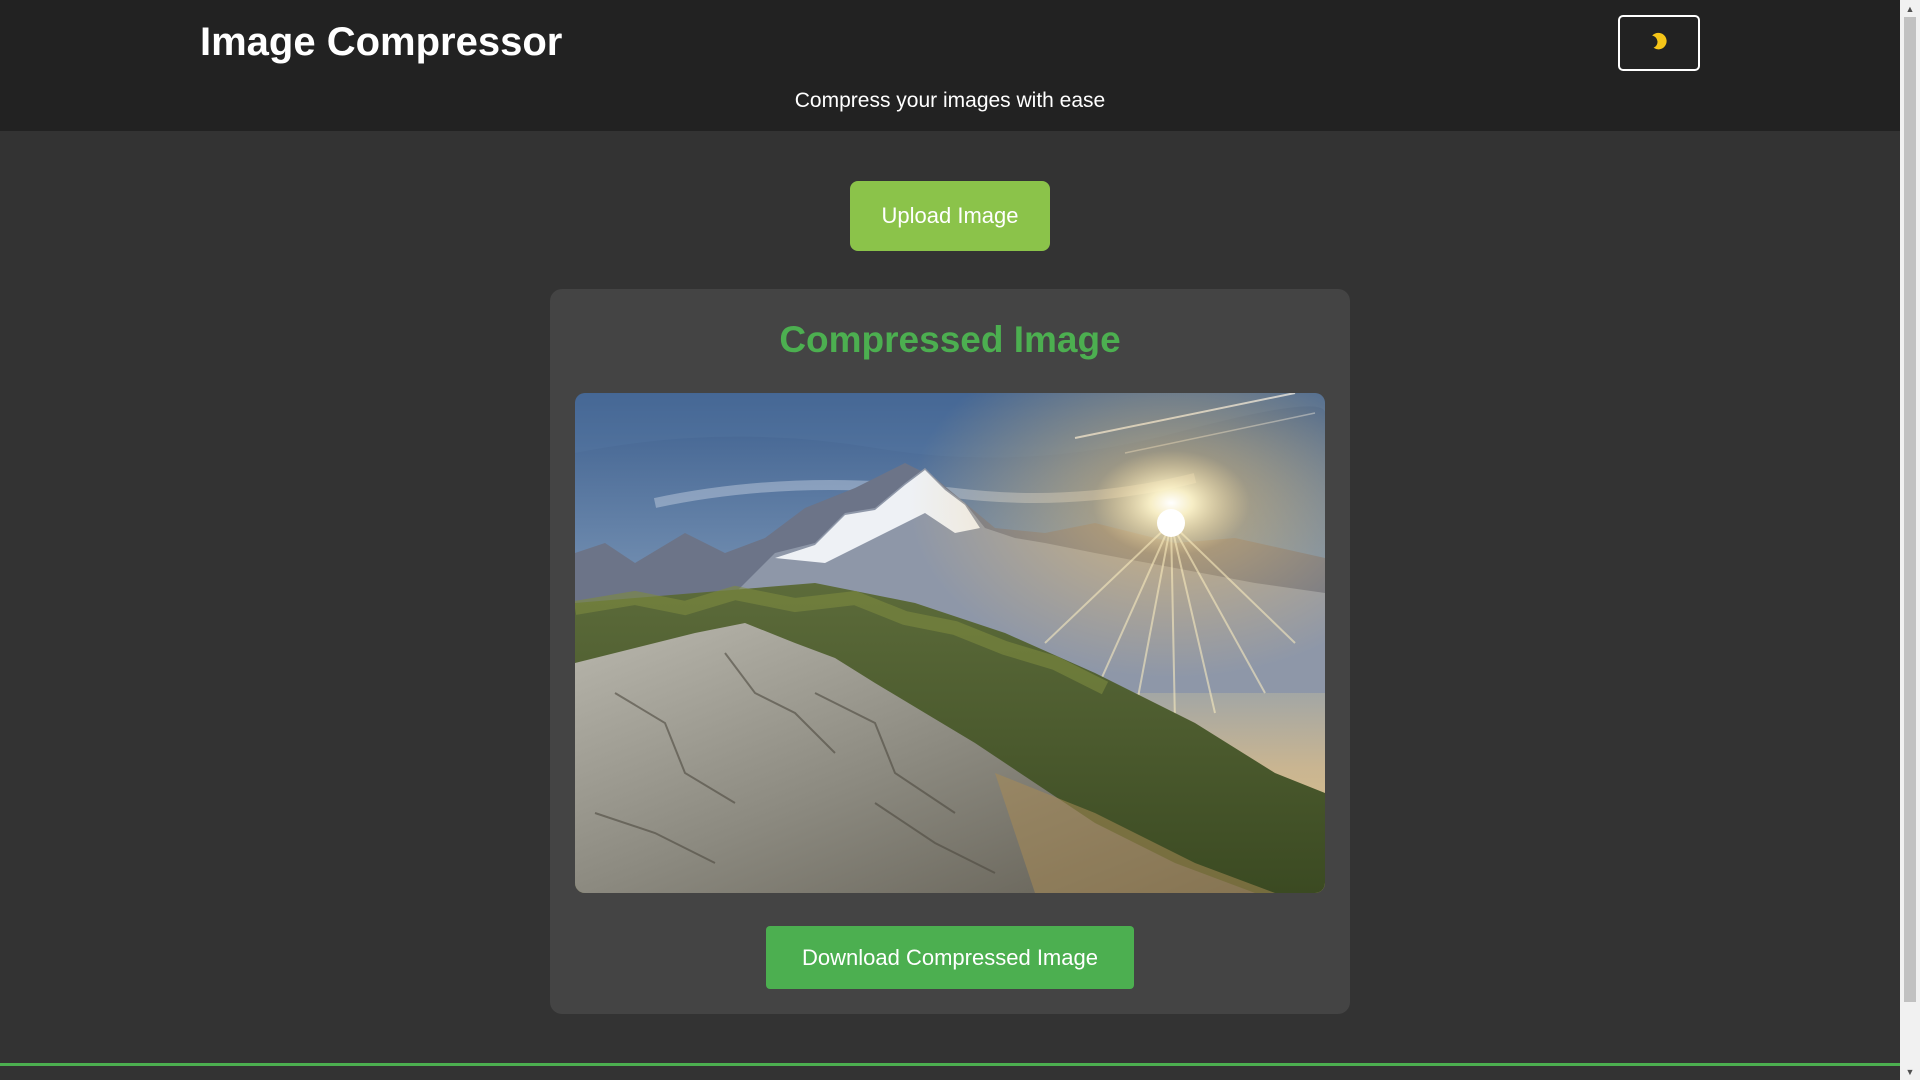 This screenshot has width=1920, height=1080. What do you see at coordinates (950, 339) in the screenshot?
I see `compressed-image-title: Compressed Image` at bounding box center [950, 339].